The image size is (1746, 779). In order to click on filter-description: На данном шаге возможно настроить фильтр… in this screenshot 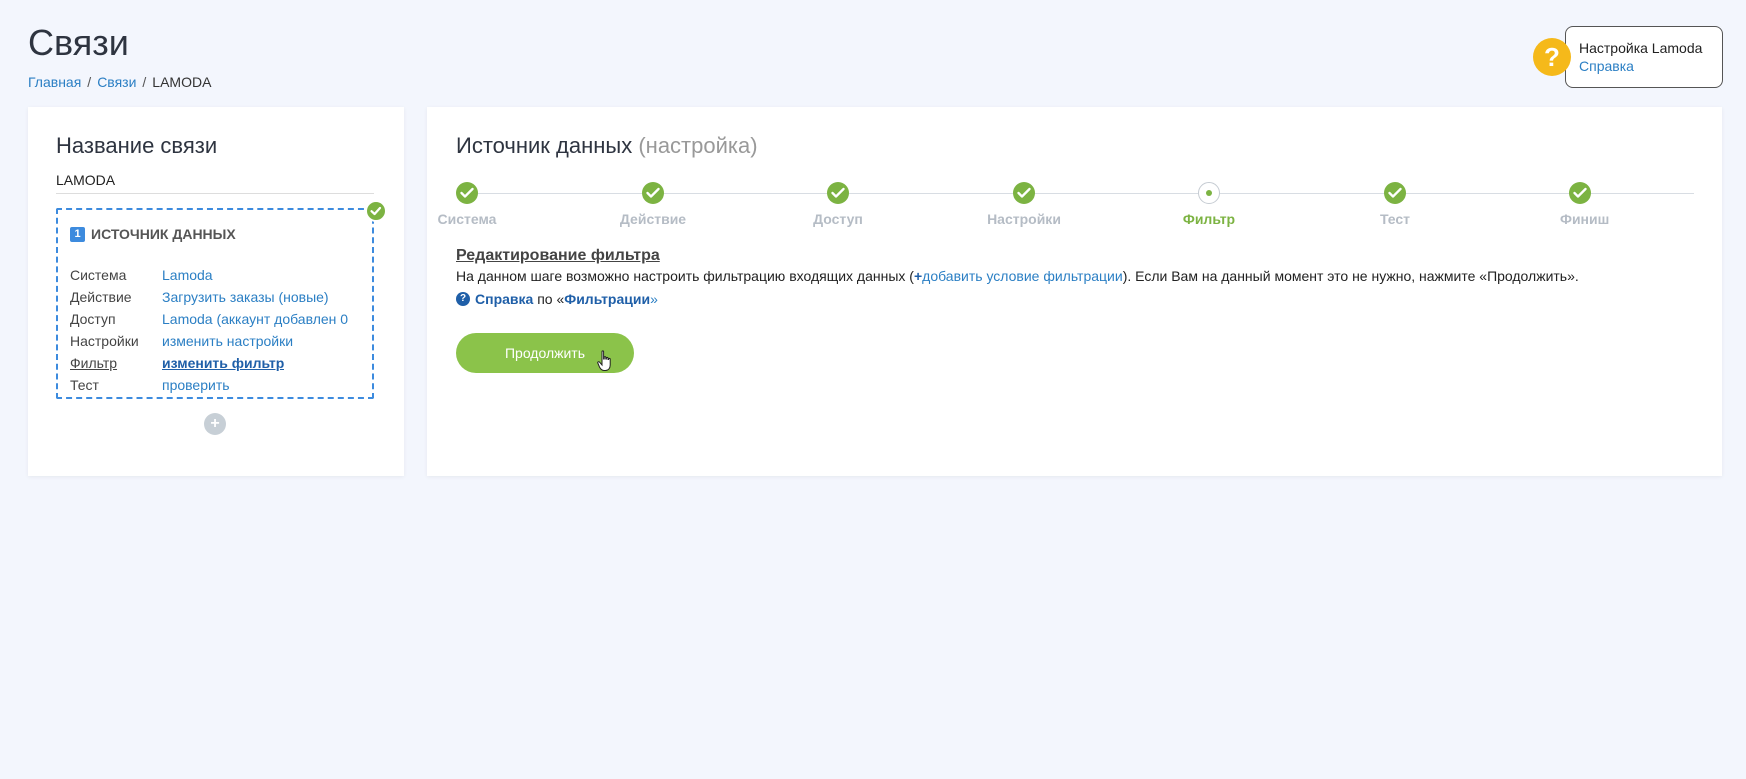, I will do `click(1017, 276)`.